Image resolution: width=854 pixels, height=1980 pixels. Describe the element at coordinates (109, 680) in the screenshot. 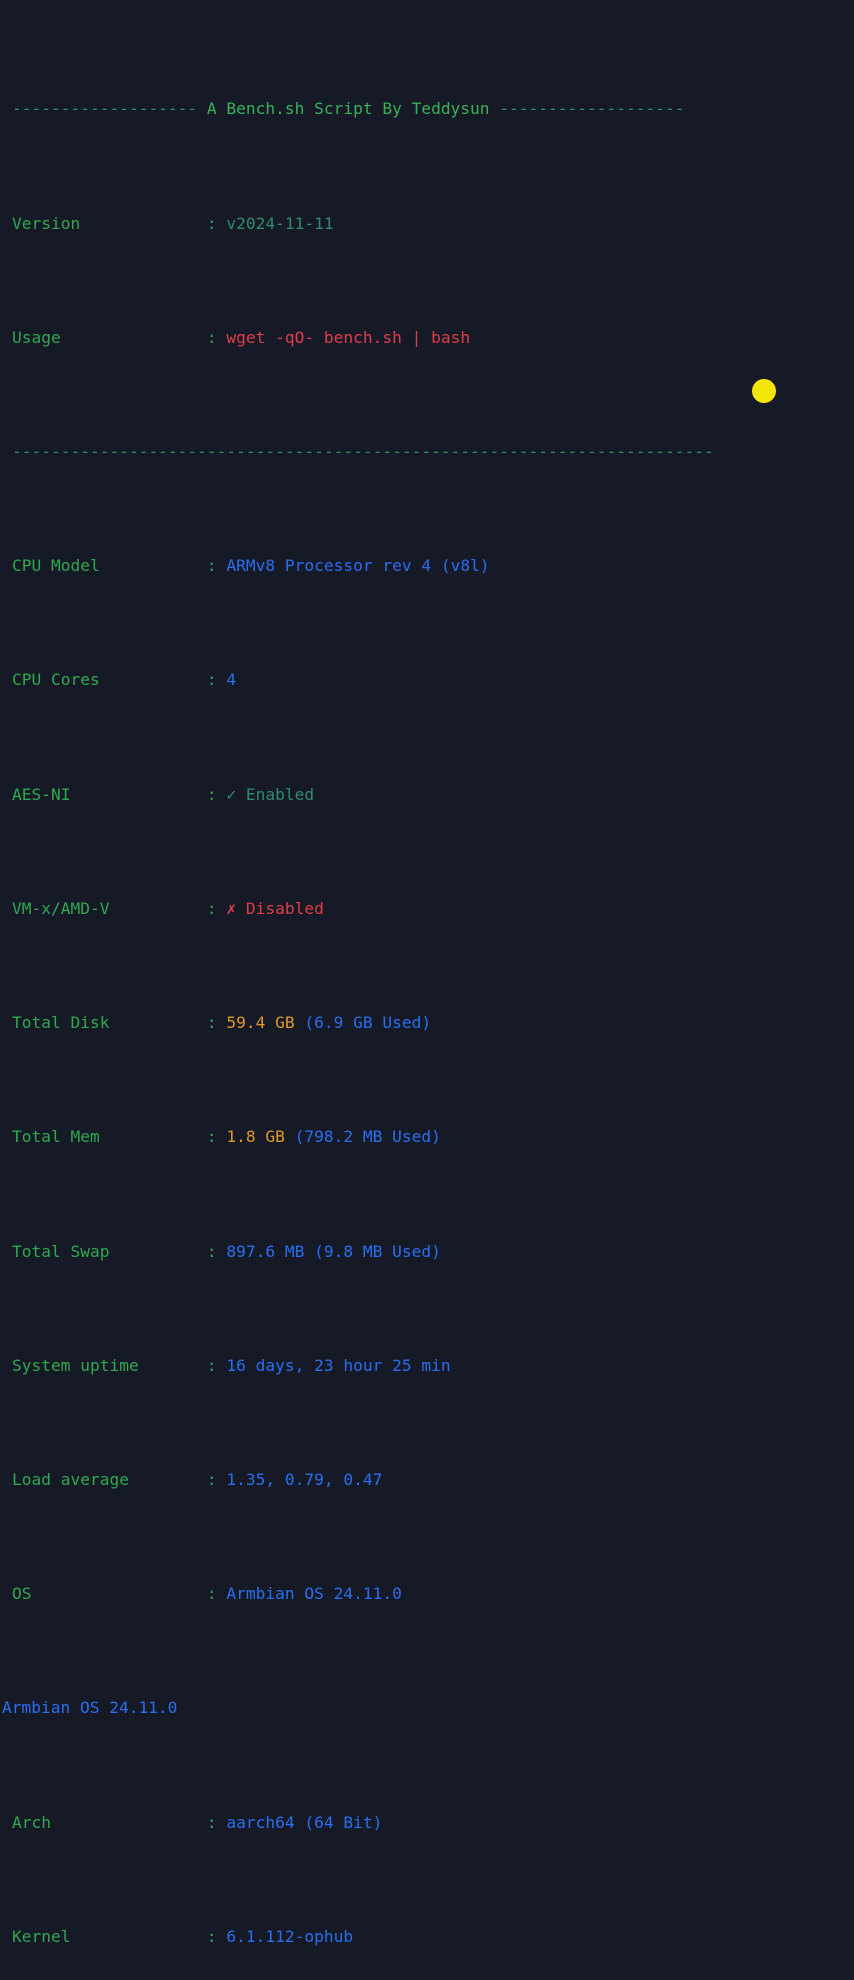

I see `label-cpu-cores: CPU Cores` at that location.